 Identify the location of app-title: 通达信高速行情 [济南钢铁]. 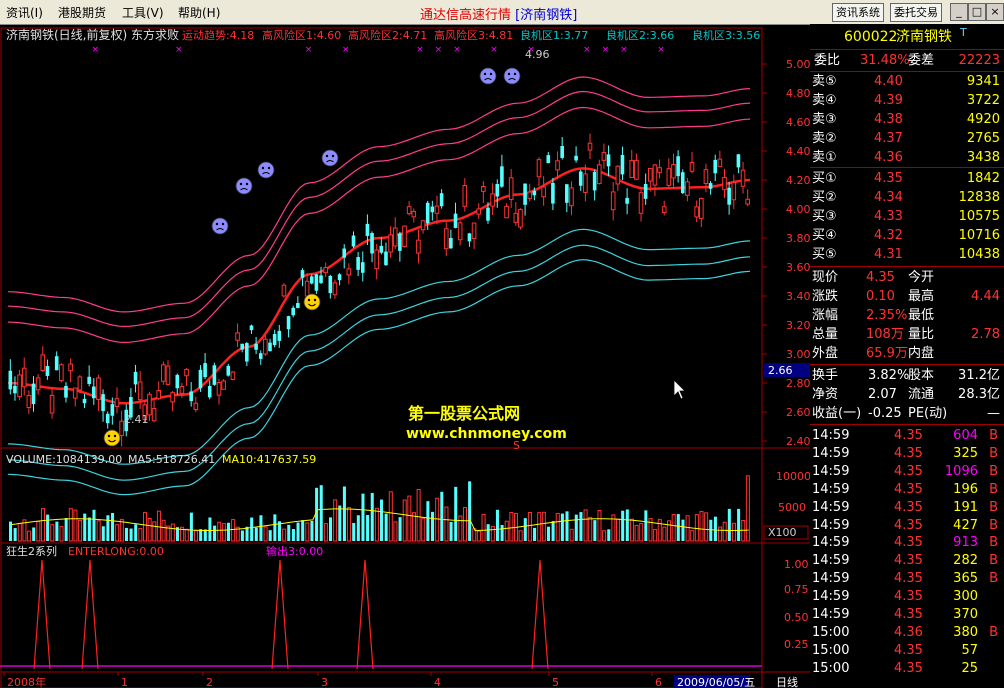
(498, 13).